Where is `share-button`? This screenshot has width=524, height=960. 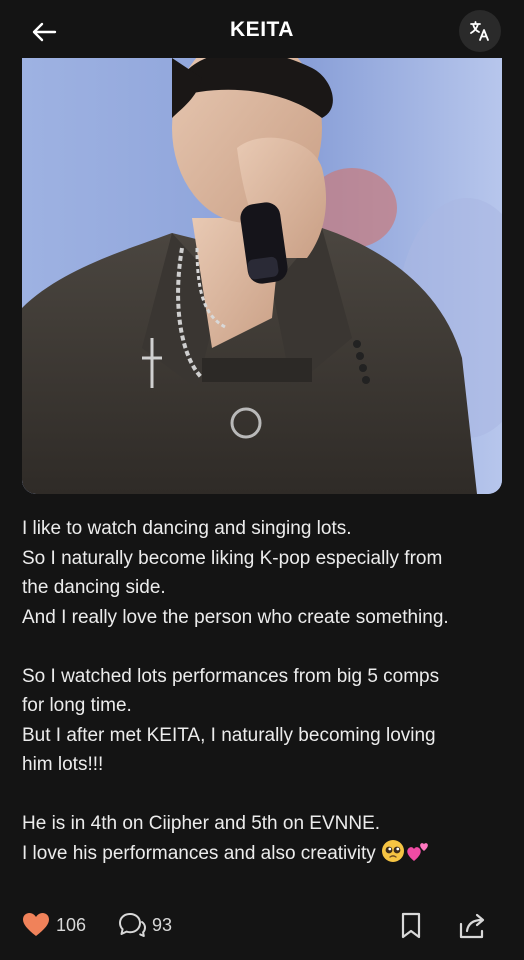
share-button is located at coordinates (473, 926).